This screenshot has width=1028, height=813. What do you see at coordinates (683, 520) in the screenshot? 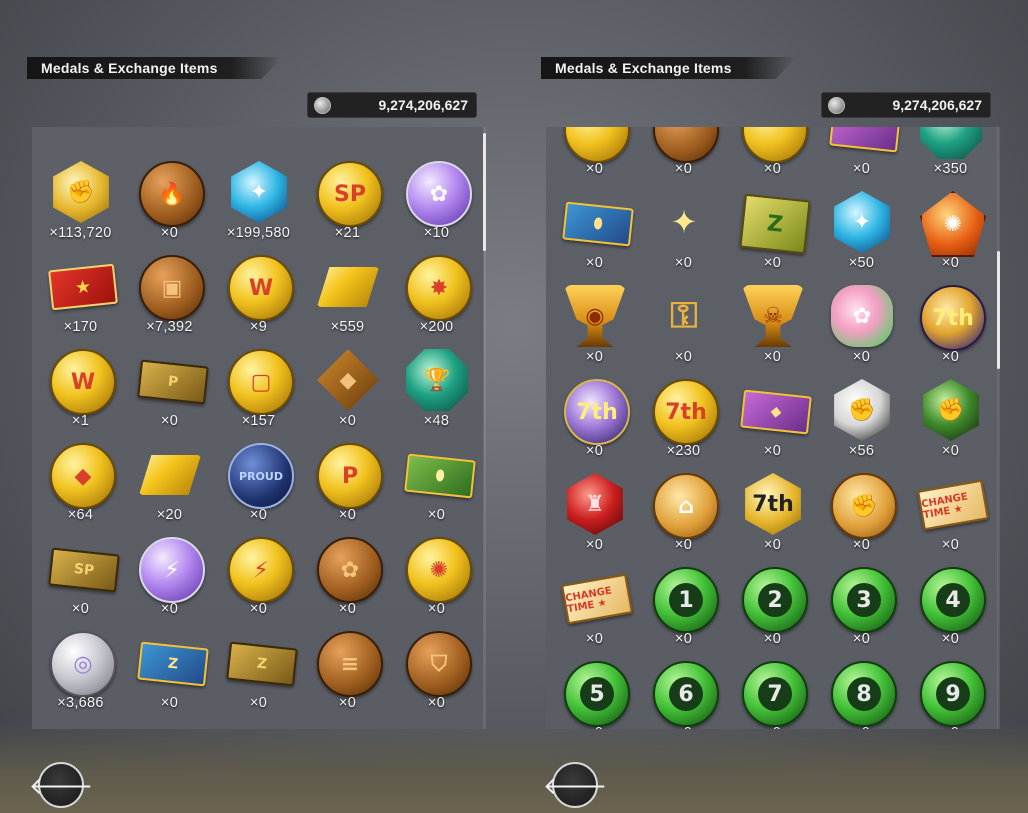
I see `item-cell: ⌂ ×0` at bounding box center [683, 520].